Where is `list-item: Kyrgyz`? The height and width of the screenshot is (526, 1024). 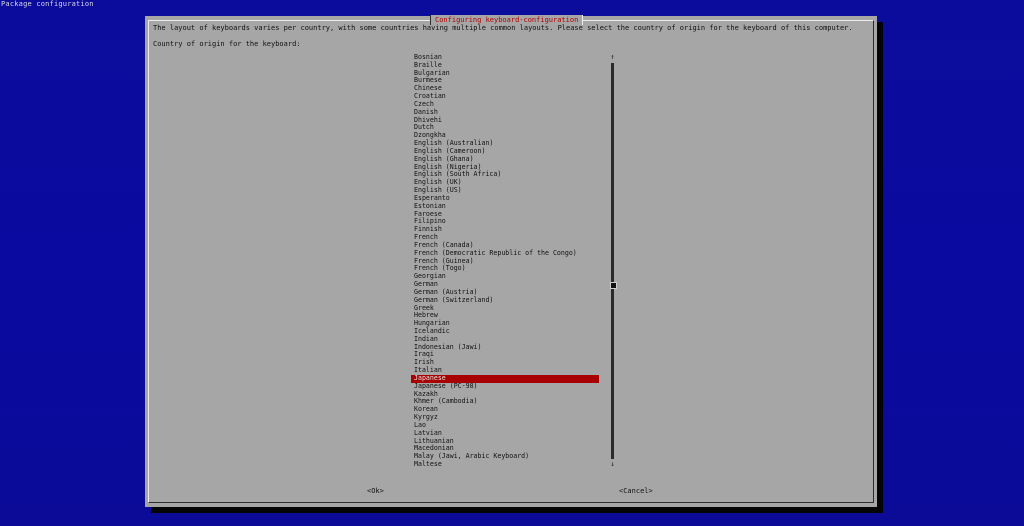 list-item: Kyrgyz is located at coordinates (505, 417).